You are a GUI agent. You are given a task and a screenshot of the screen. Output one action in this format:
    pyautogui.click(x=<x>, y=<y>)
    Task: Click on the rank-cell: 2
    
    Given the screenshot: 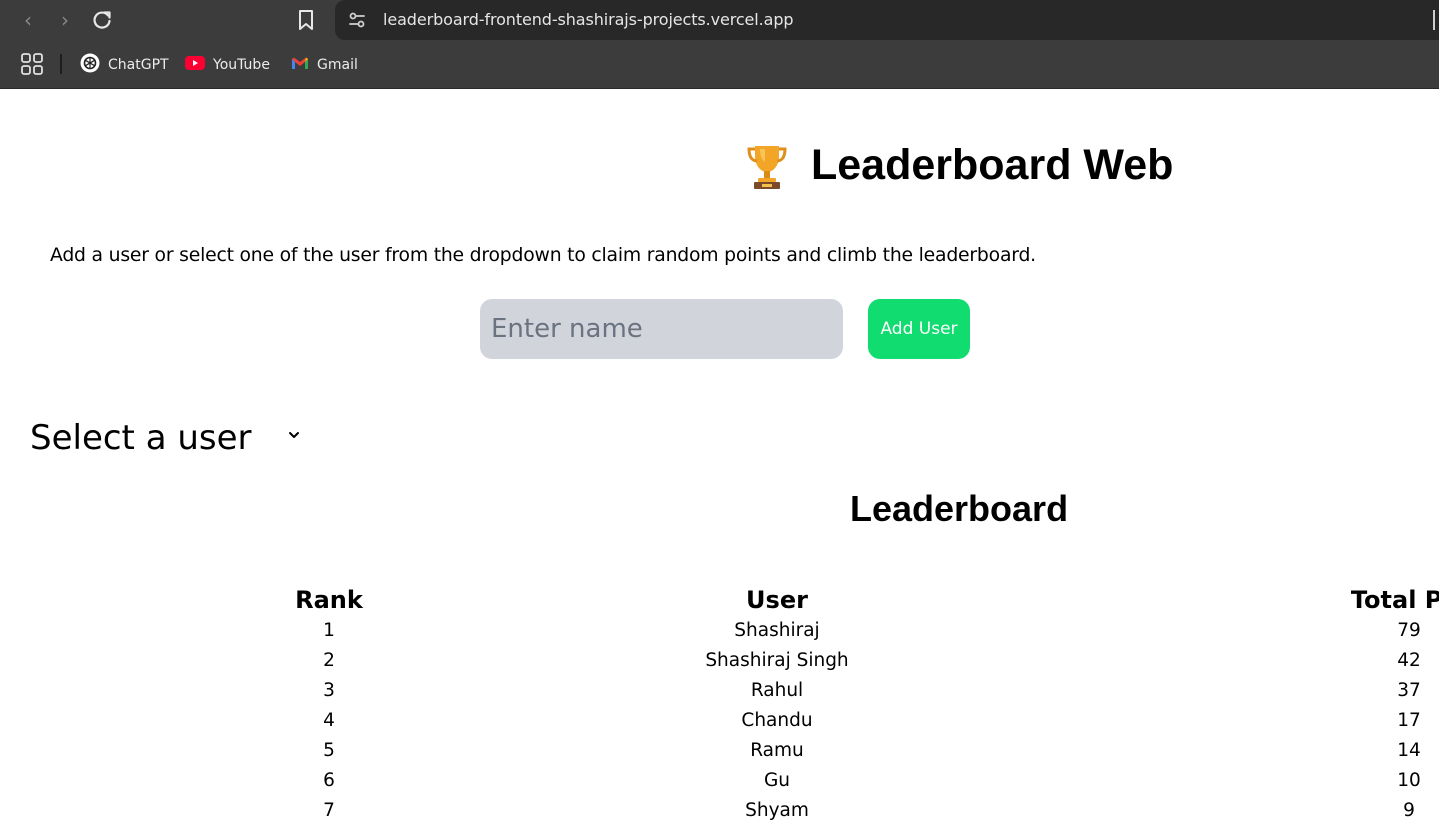 What is the action you would take?
    pyautogui.click(x=329, y=660)
    